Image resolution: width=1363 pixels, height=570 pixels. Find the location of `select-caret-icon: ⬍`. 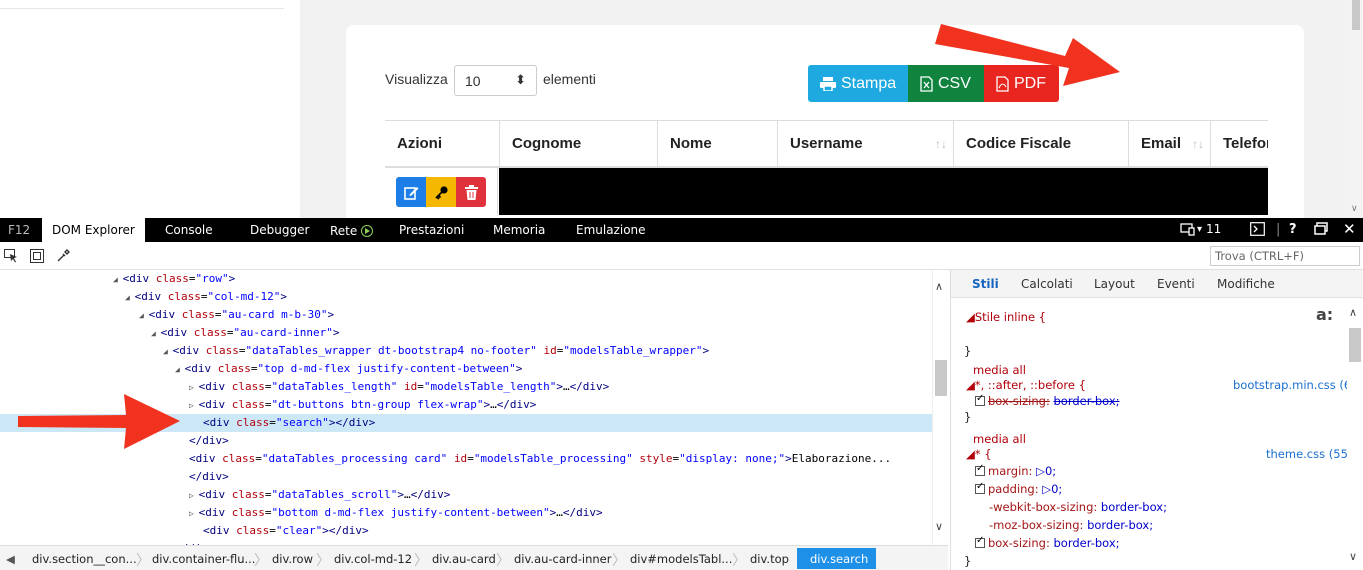

select-caret-icon: ⬍ is located at coordinates (520, 79).